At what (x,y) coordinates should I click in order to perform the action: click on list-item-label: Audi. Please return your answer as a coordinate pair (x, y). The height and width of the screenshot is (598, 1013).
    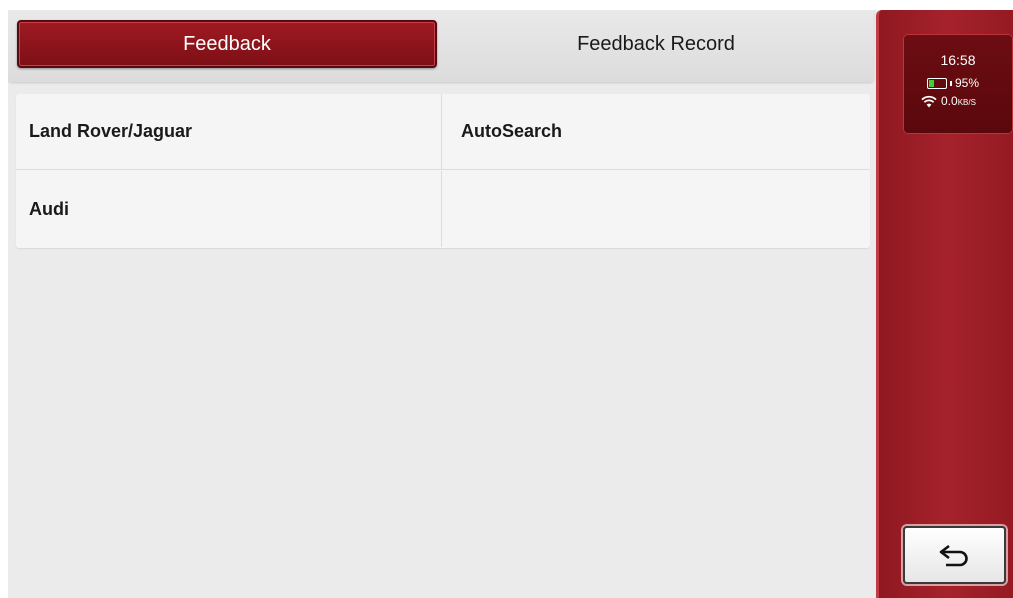
    Looking at the image, I should click on (49, 208).